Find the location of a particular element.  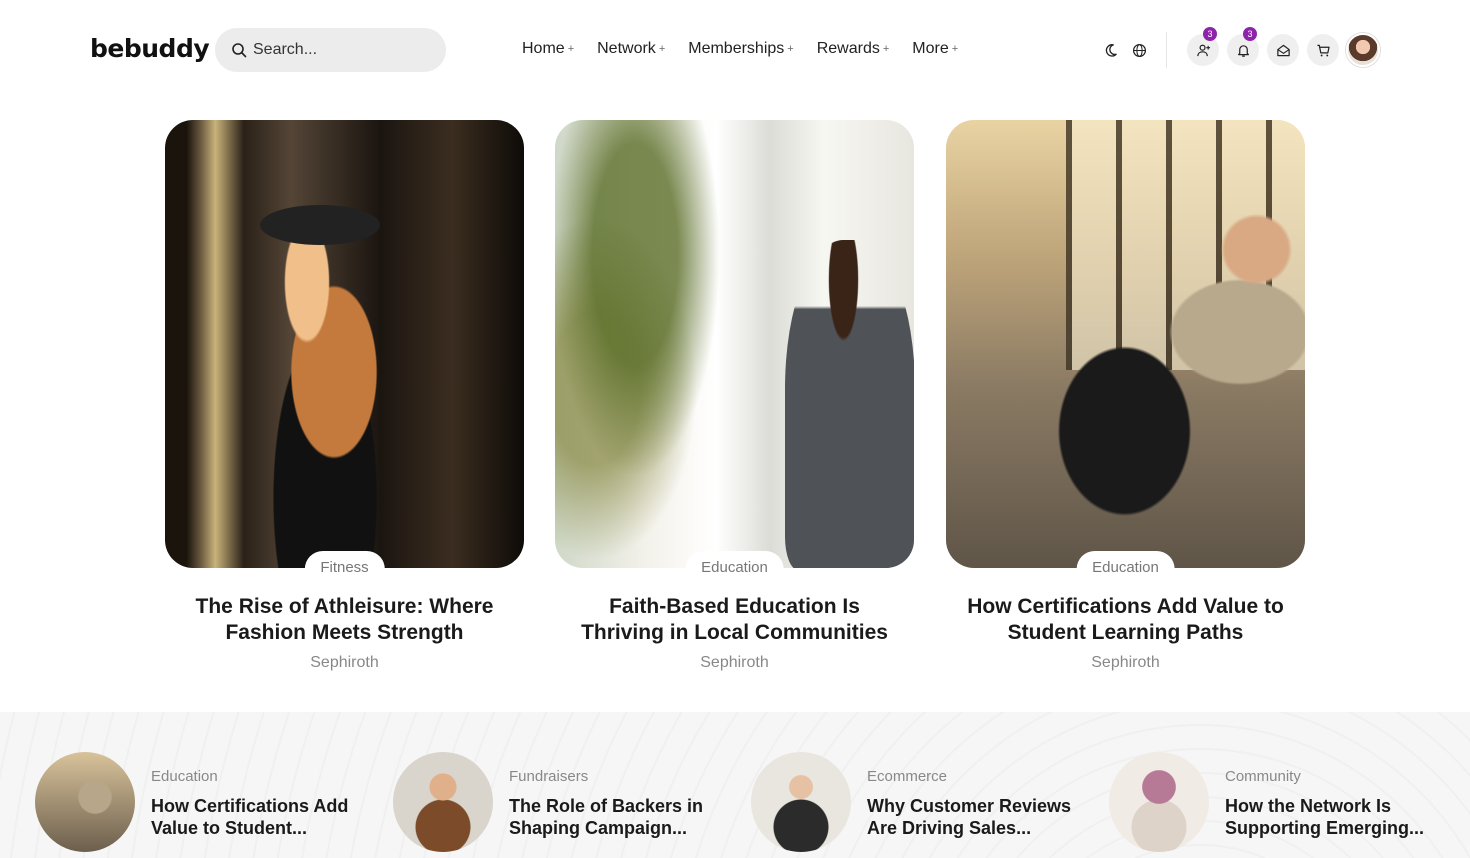

globe-icon is located at coordinates (1139, 50).